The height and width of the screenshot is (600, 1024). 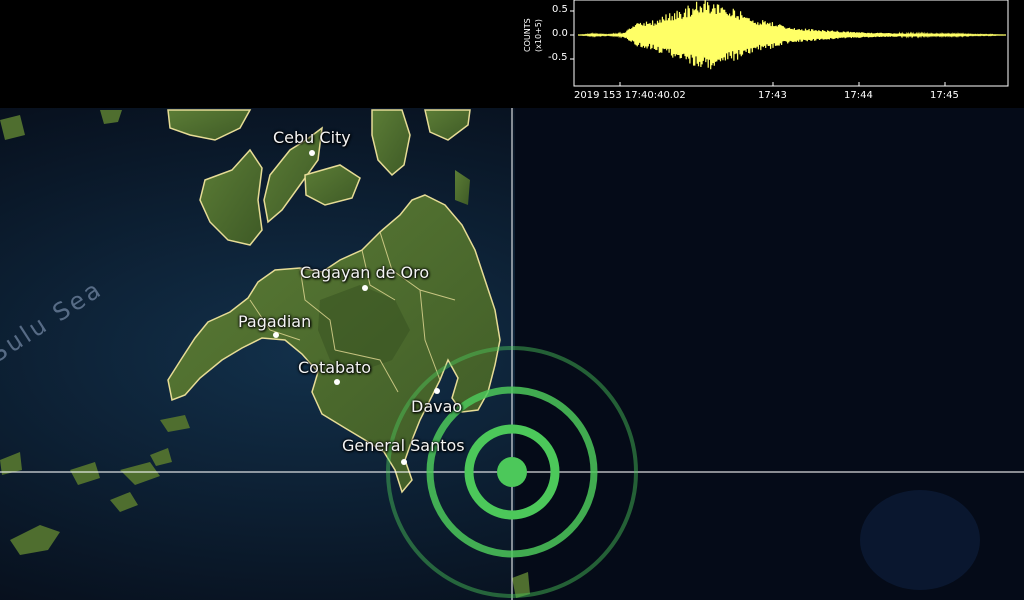 What do you see at coordinates (312, 137) in the screenshot?
I see `city-label-cebu-city: Cebu City` at bounding box center [312, 137].